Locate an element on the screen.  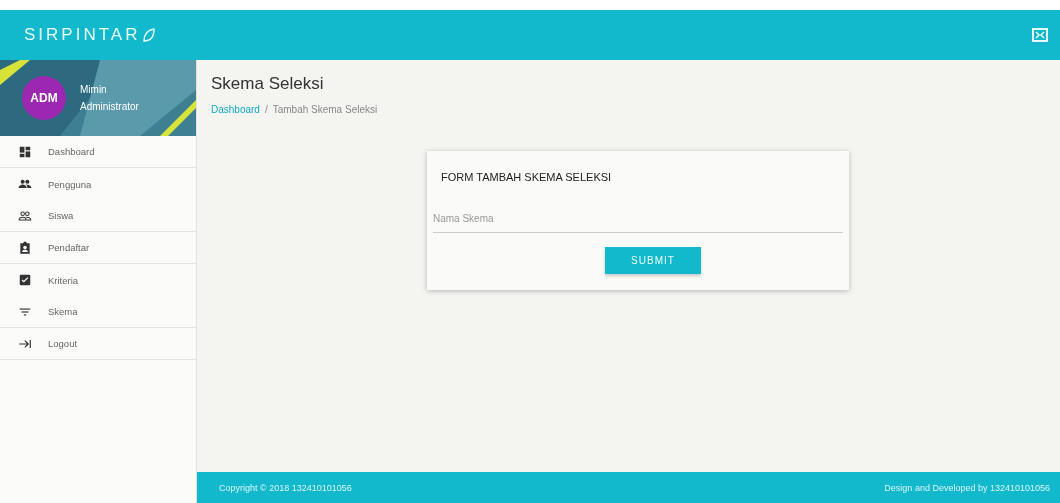
sidebar-item: Skema is located at coordinates (98, 312).